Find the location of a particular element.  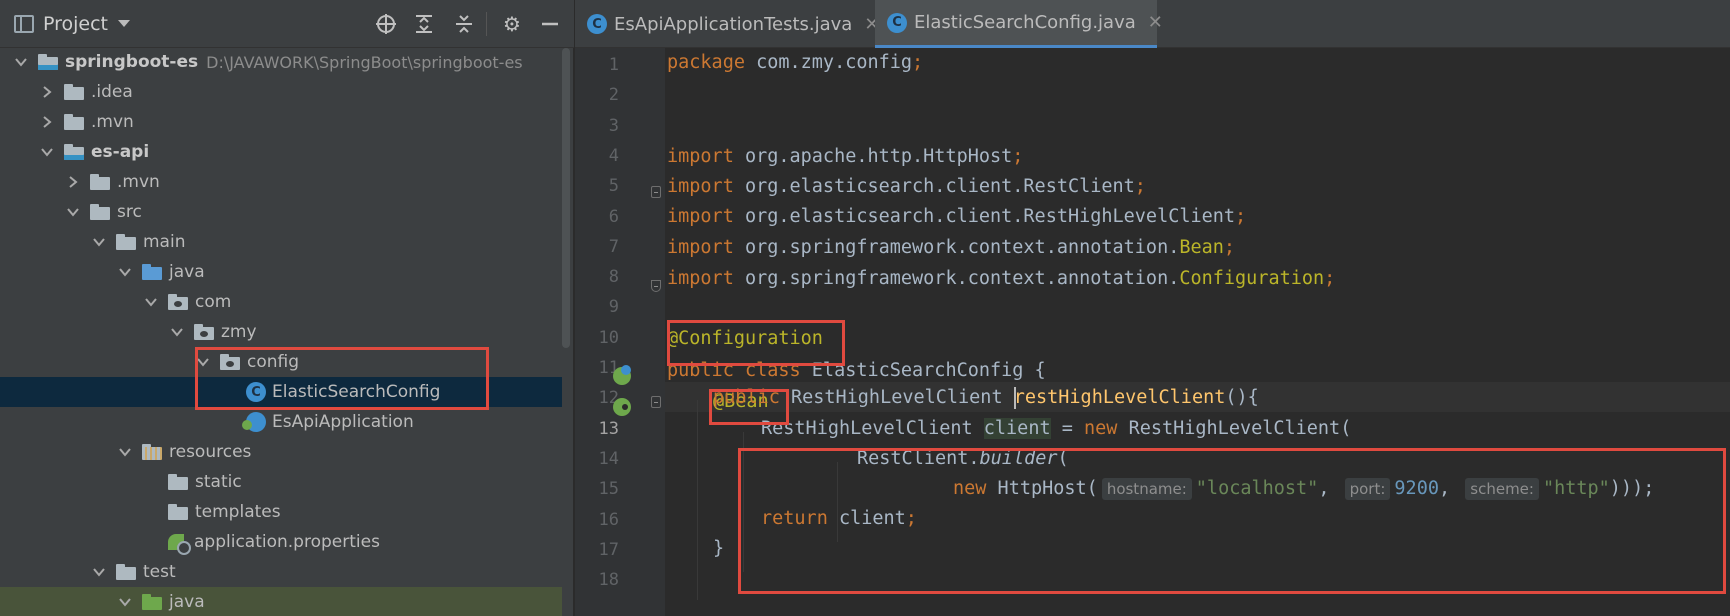

tree-item-src: src is located at coordinates (281, 212).